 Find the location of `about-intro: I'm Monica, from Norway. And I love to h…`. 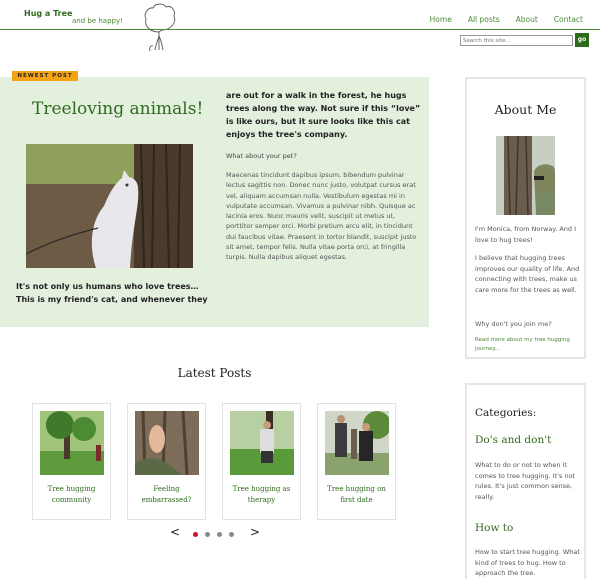

about-intro: I'm Monica, from Norway. And I love to h… is located at coordinates (526, 234).